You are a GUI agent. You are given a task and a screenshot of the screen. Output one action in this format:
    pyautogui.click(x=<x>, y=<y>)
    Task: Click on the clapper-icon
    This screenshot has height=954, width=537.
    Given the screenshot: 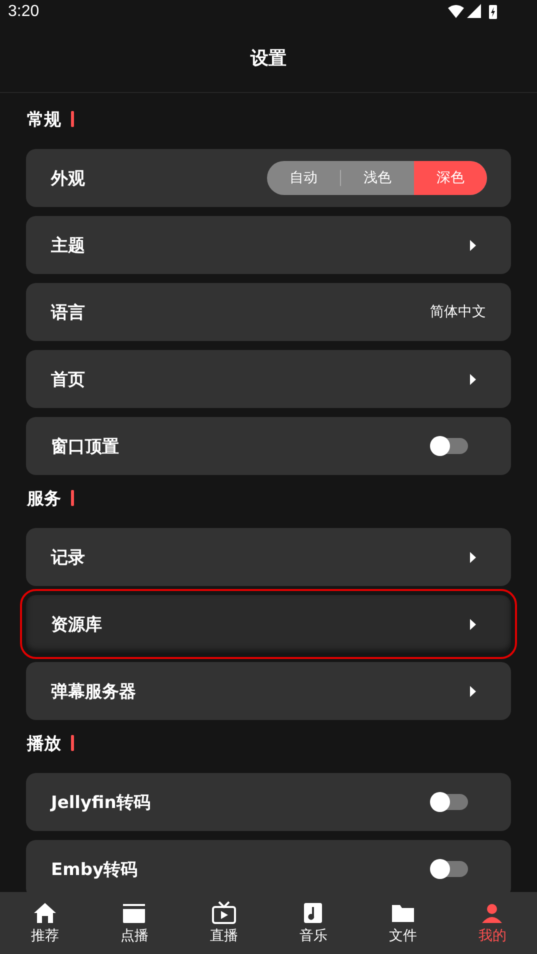 What is the action you would take?
    pyautogui.click(x=134, y=913)
    